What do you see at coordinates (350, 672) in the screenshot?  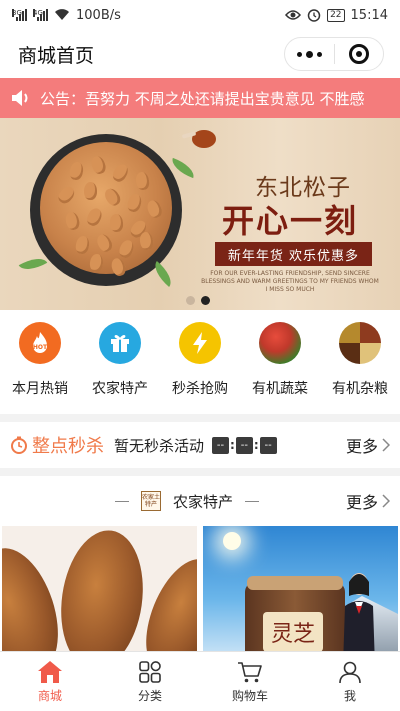 I see `user-icon` at bounding box center [350, 672].